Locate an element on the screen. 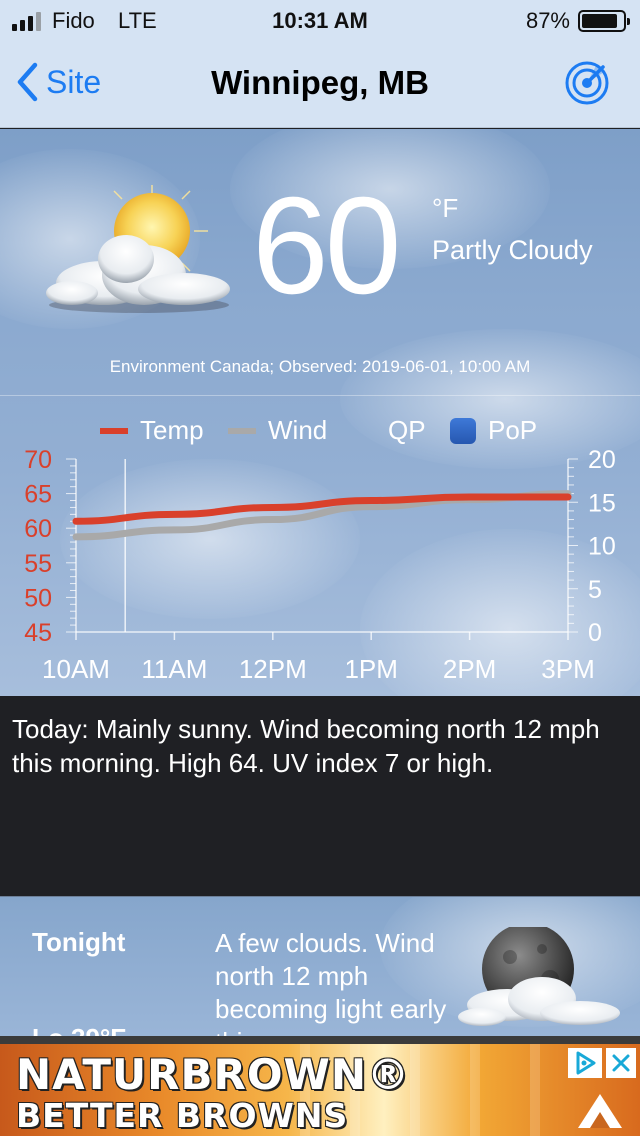  legend-wind: Wind is located at coordinates (277, 430).